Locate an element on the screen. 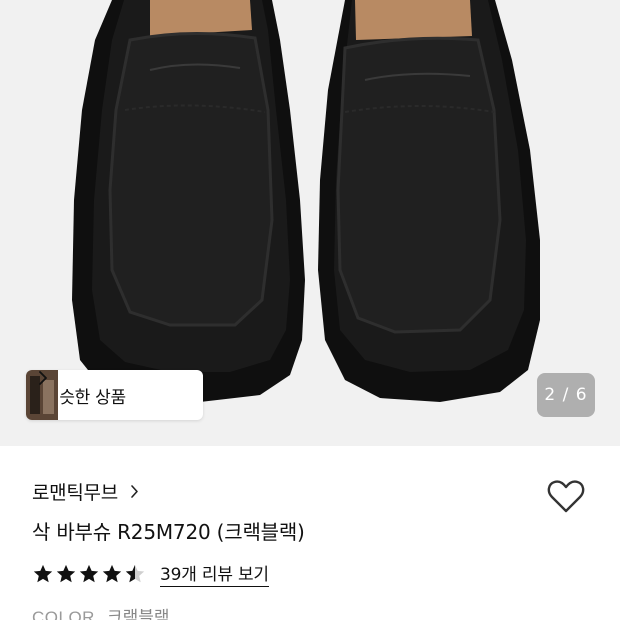 This screenshot has height=620, width=620. star-half-icon is located at coordinates (135, 573).